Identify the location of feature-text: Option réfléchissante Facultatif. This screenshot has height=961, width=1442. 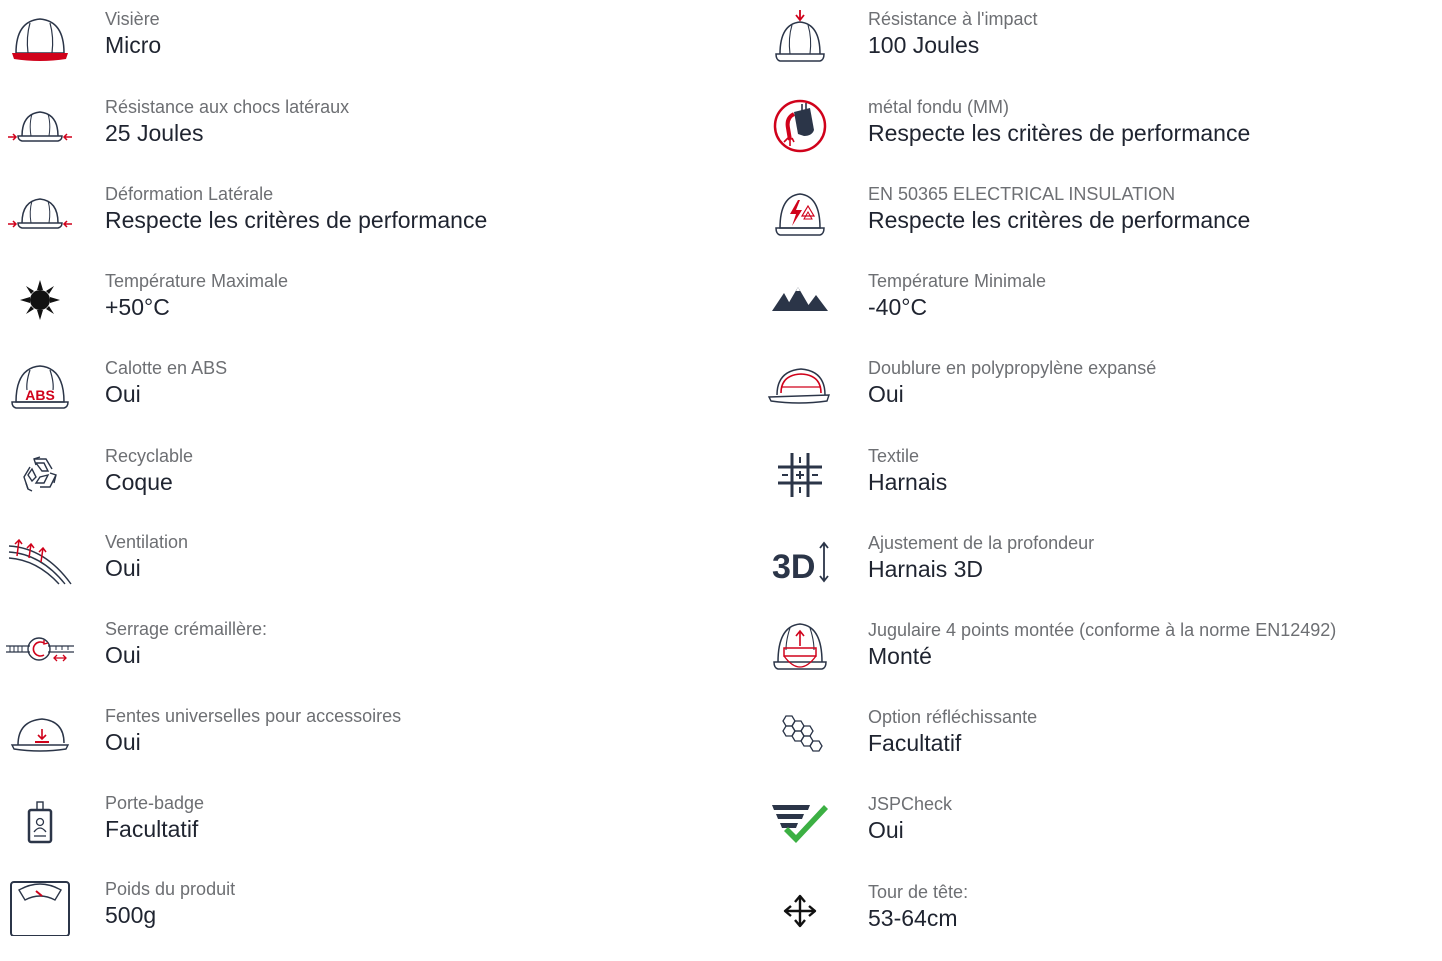
(952, 732).